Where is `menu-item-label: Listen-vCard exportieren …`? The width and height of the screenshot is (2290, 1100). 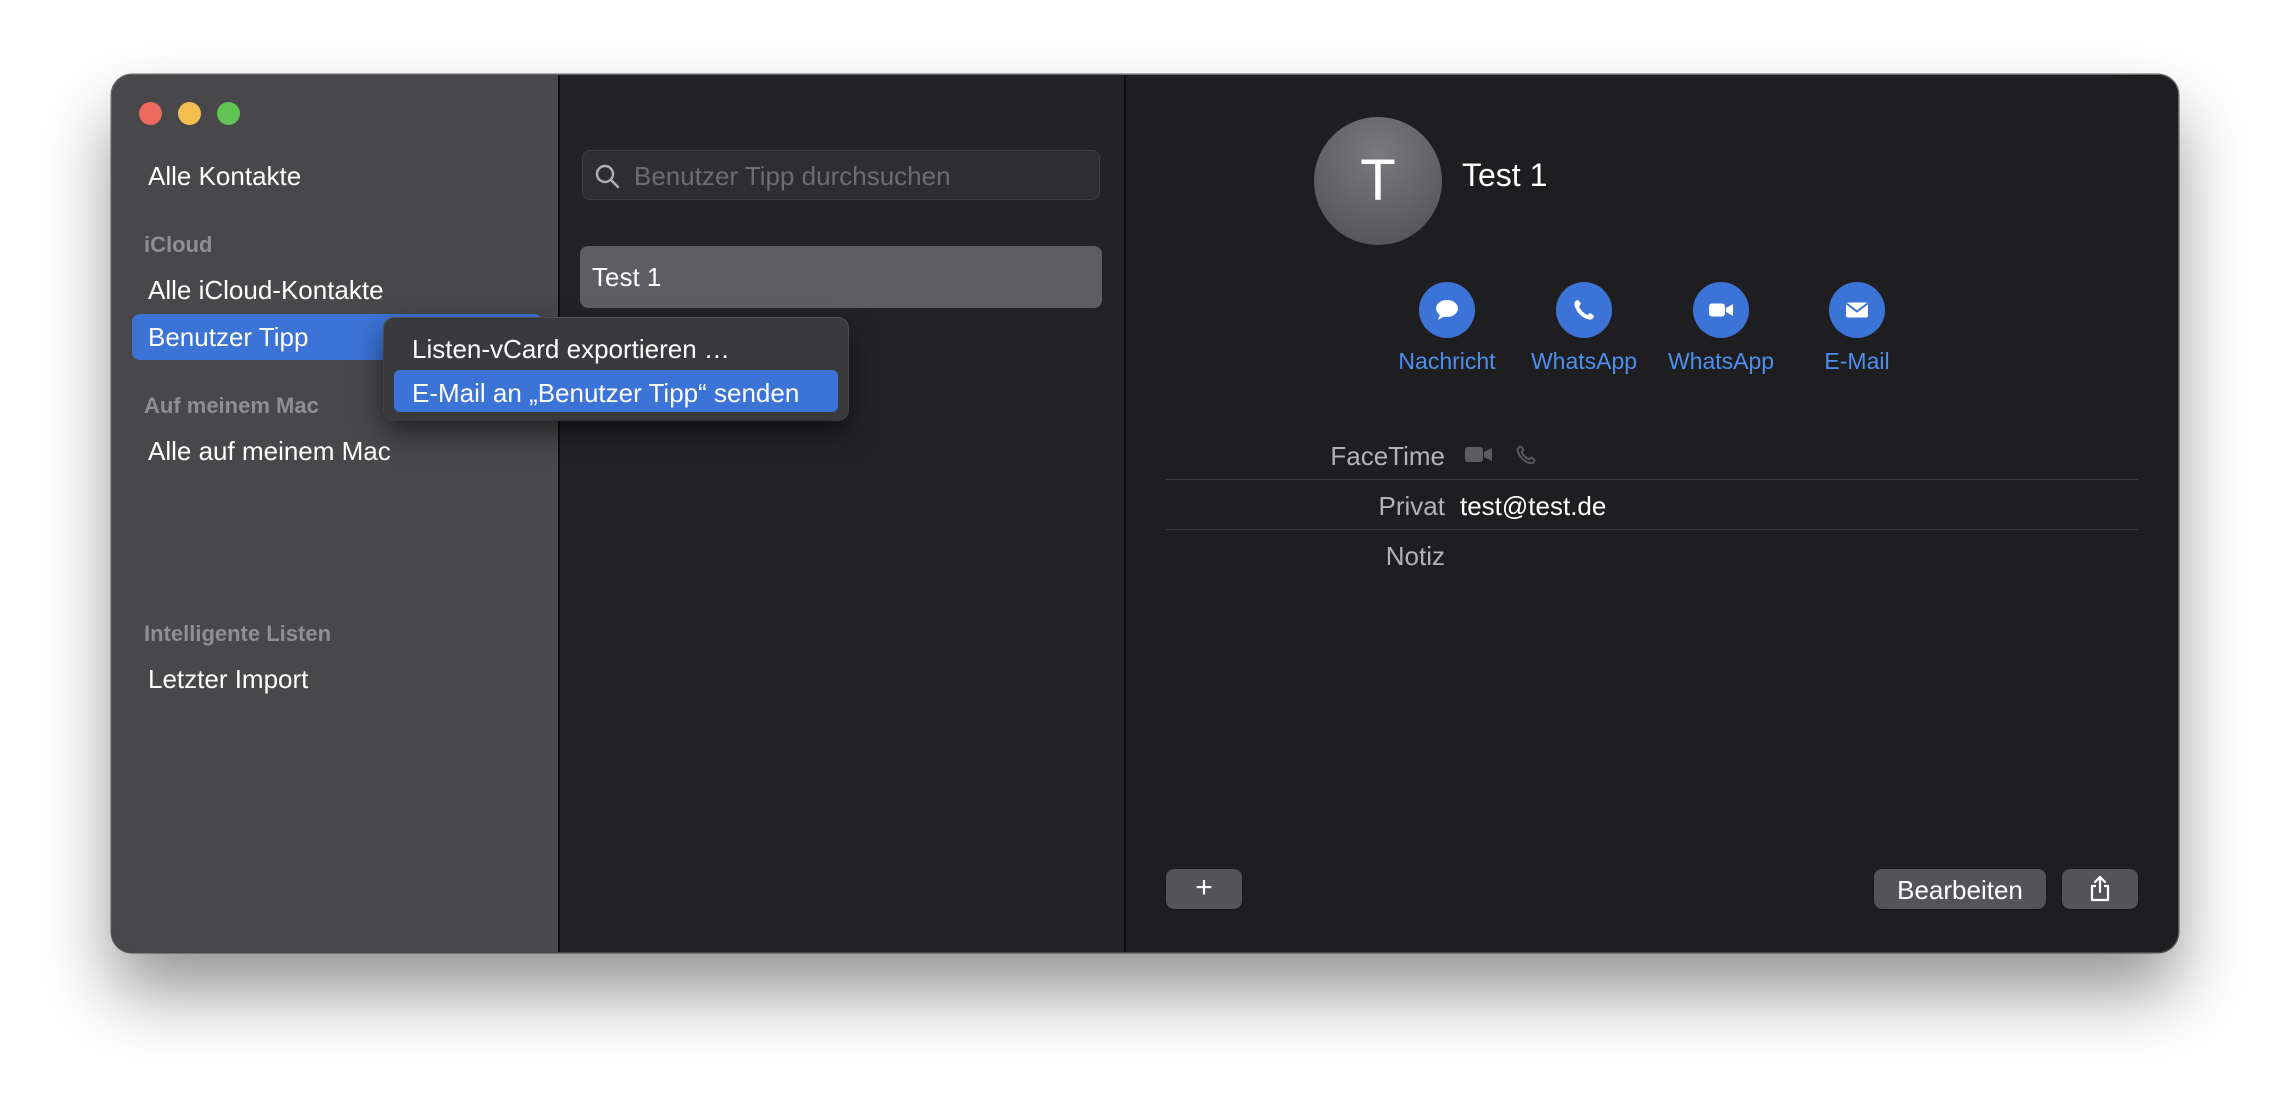 menu-item-label: Listen-vCard exportieren … is located at coordinates (571, 349).